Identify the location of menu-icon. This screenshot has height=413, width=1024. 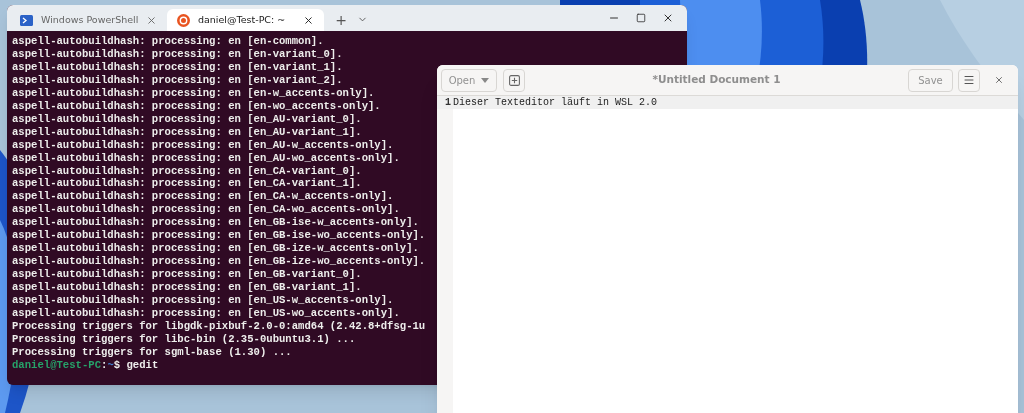
(969, 80).